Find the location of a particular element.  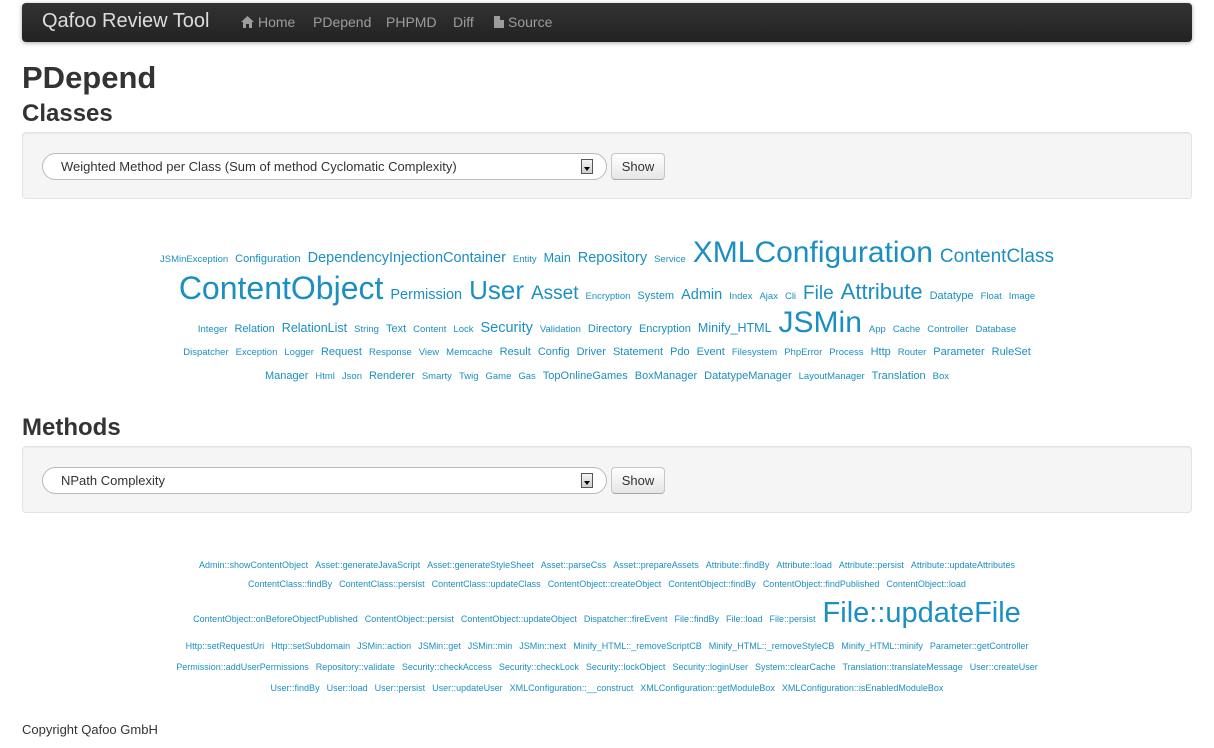

cloud-tag-link: JSMin::min is located at coordinates (490, 646).